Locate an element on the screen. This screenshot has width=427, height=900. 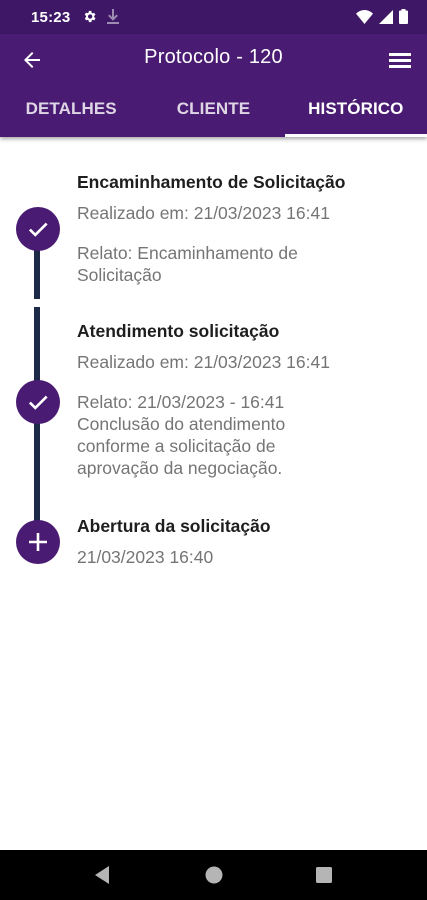
entry-title: Atendimento solicitação is located at coordinates (178, 331).